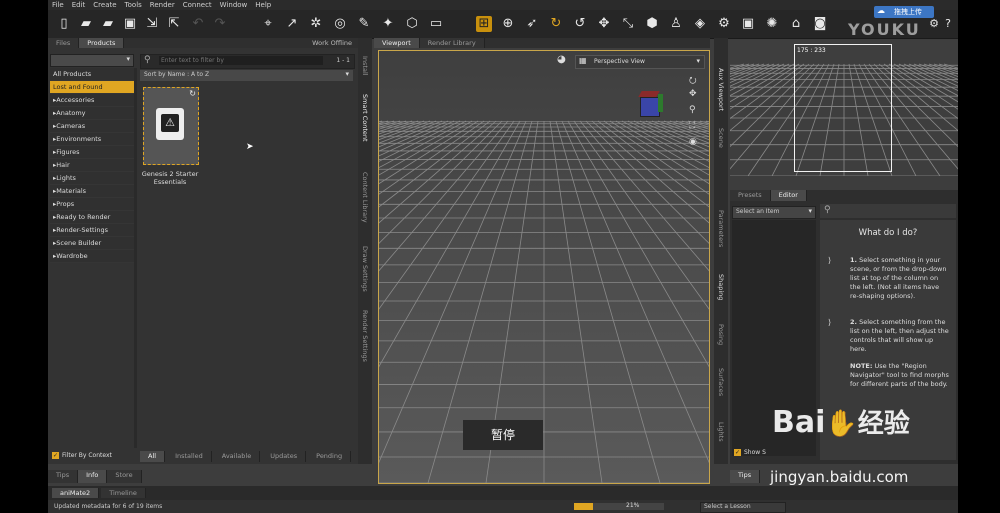 Image resolution: width=1000 pixels, height=513 pixels. I want to click on side-tab-scene: Scene, so click(721, 138).